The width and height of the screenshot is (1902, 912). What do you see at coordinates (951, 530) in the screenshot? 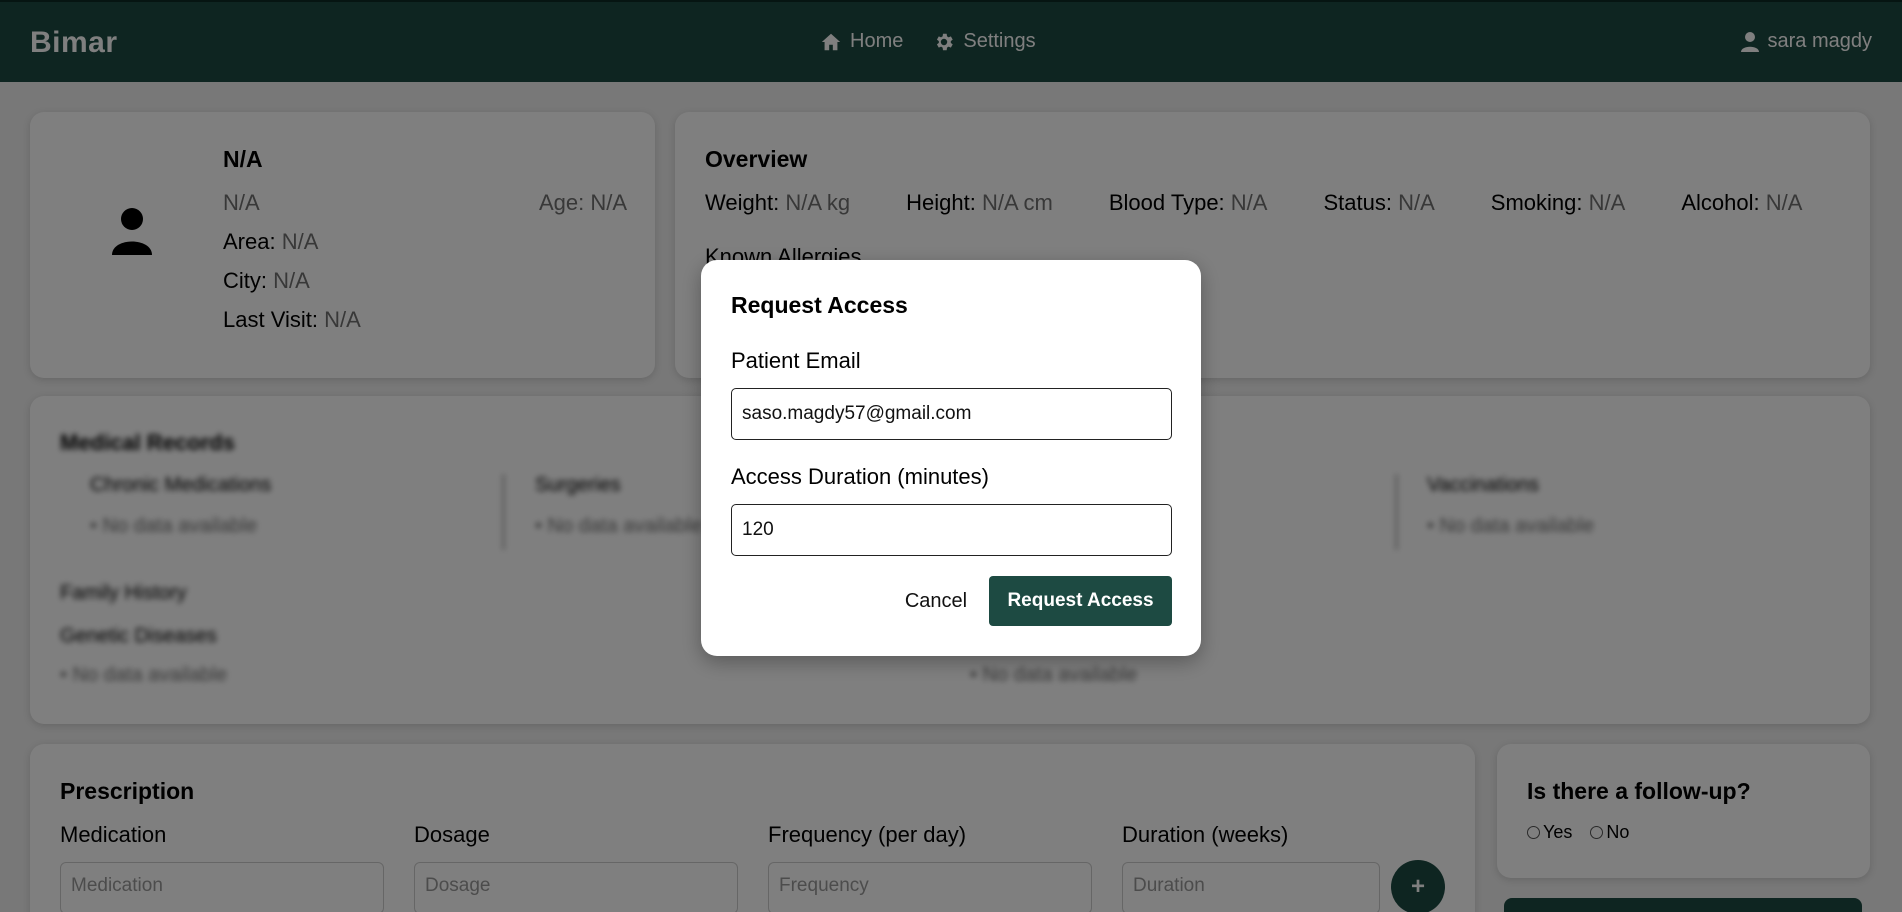
I see `access-duration-input` at bounding box center [951, 530].